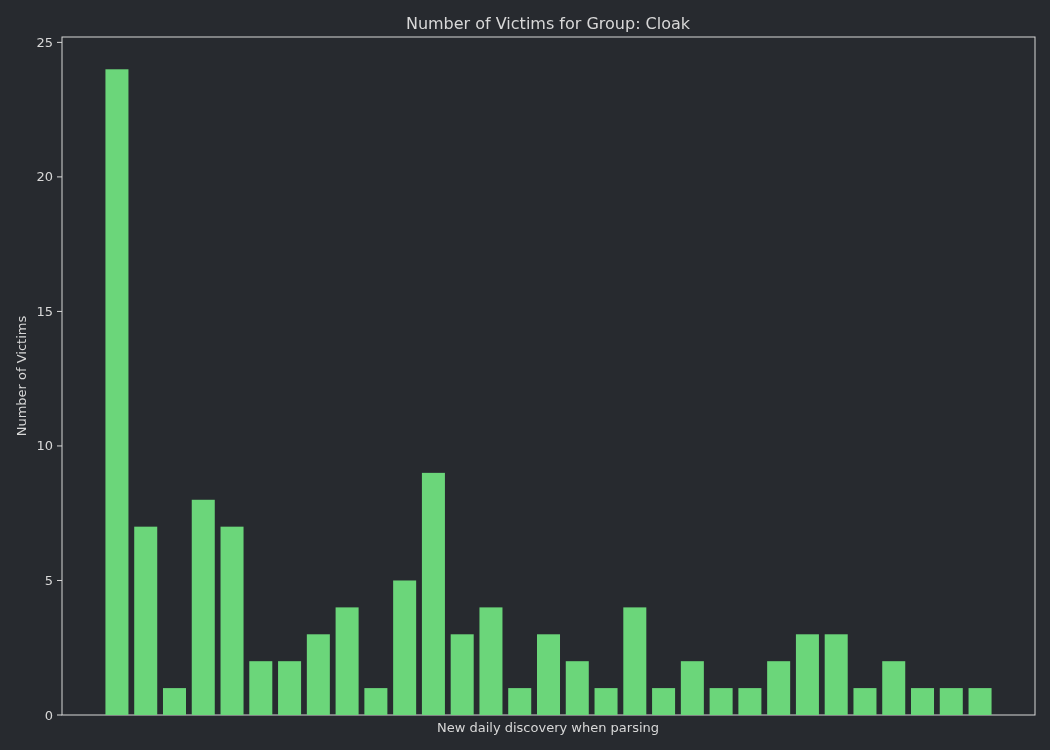 This screenshot has width=1050, height=750. I want to click on y-axis-label: Number of Victims, so click(21, 376).